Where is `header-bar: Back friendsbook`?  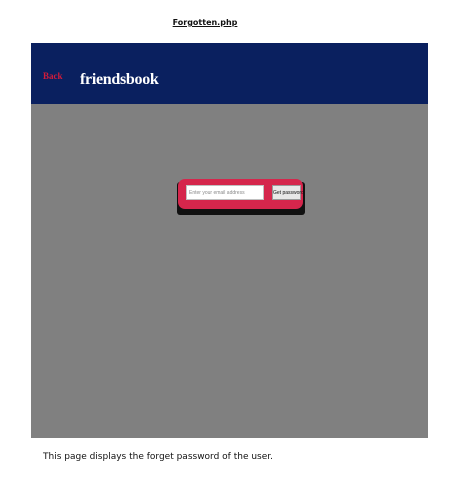 header-bar: Back friendsbook is located at coordinates (229, 73).